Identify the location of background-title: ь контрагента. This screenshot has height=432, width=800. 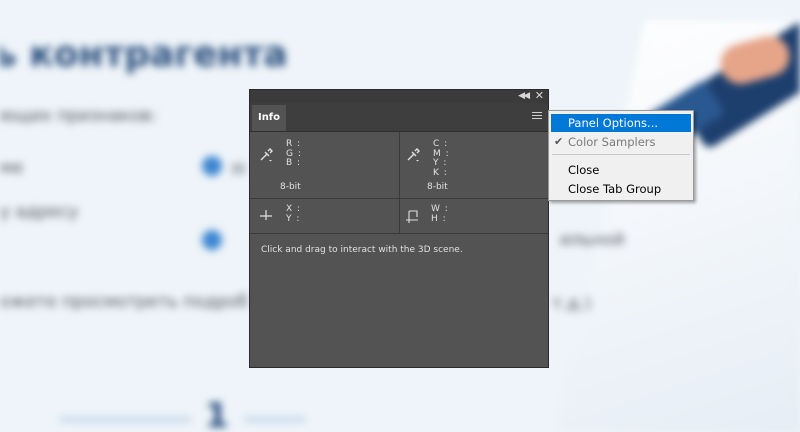
(144, 54).